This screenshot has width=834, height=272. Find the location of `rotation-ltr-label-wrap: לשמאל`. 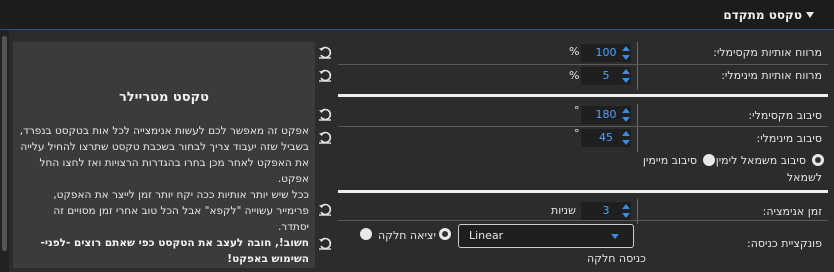

rotation-ltr-label-wrap: לשמאל is located at coordinates (804, 177).